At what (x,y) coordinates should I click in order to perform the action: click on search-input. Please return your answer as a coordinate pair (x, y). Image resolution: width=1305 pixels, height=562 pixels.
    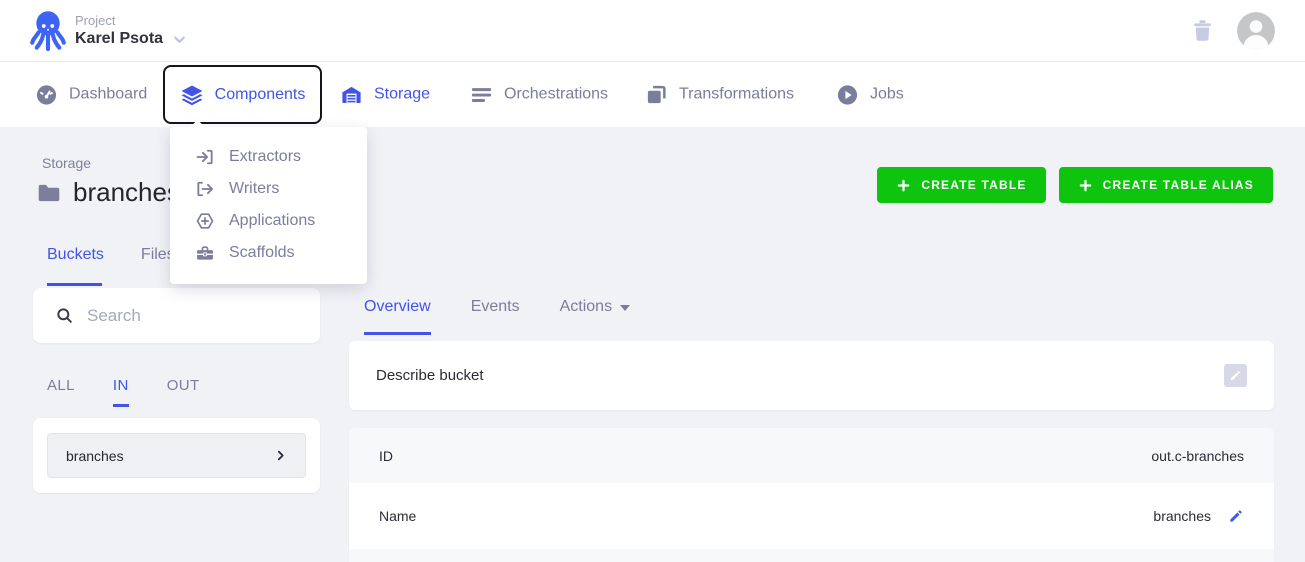
    Looking at the image, I should click on (192, 315).